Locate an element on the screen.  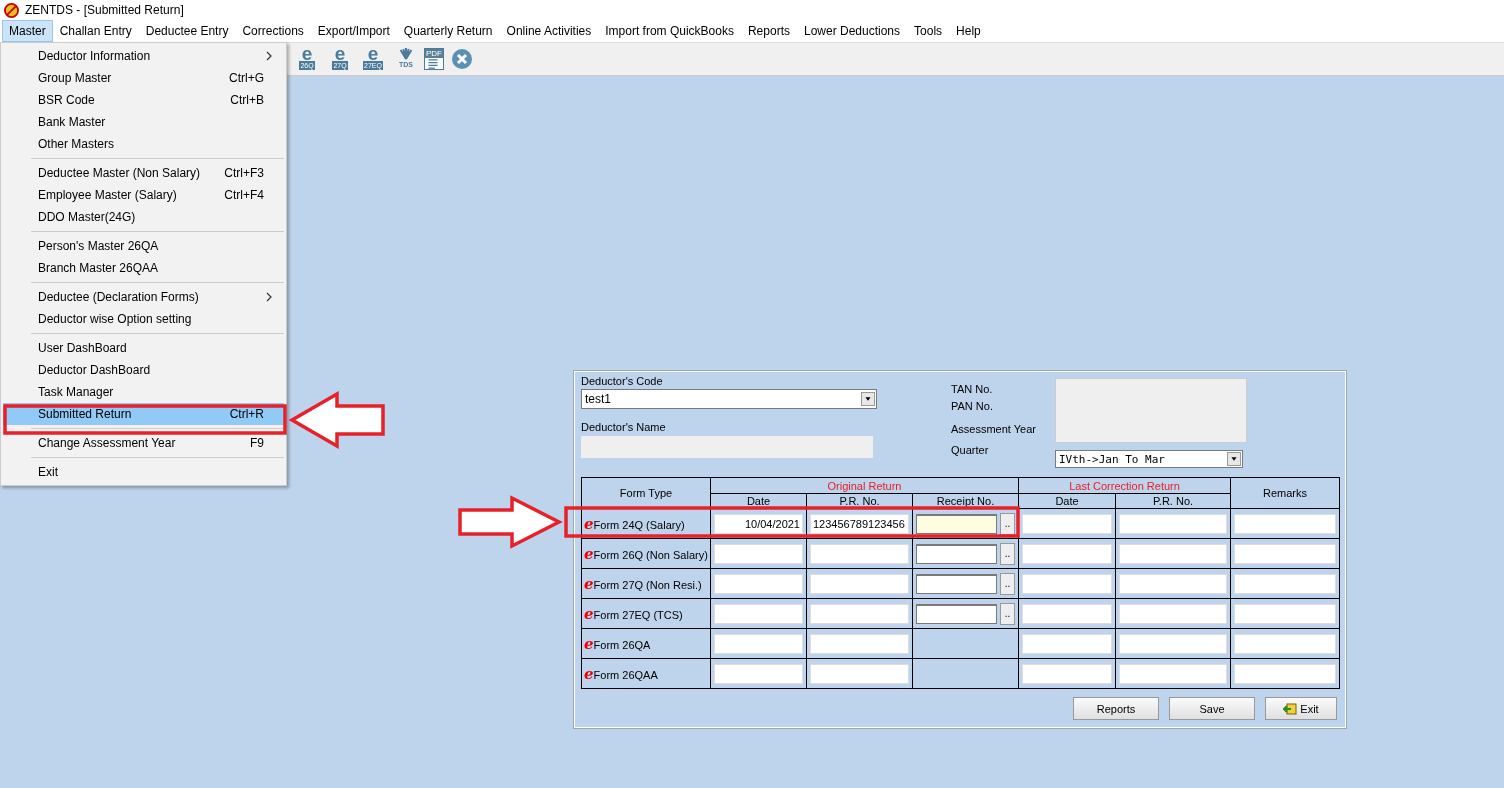
menu-item: Corrections is located at coordinates (273, 31).